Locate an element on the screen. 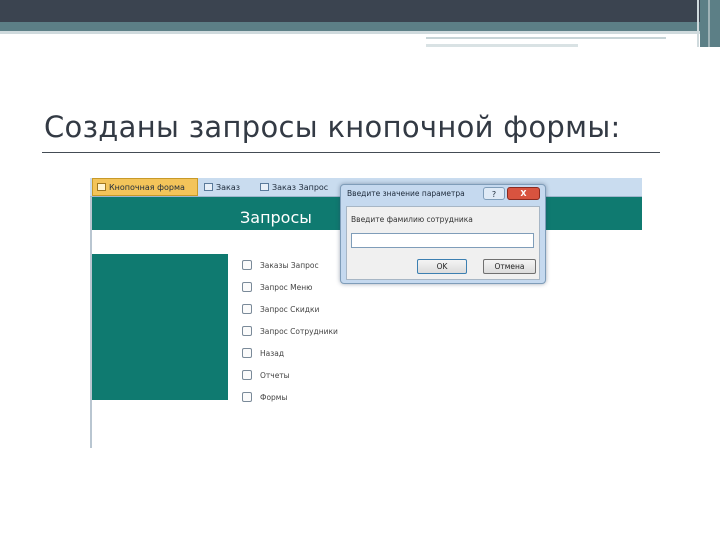 The width and height of the screenshot is (720, 540). tab-label: Заказ is located at coordinates (228, 187).